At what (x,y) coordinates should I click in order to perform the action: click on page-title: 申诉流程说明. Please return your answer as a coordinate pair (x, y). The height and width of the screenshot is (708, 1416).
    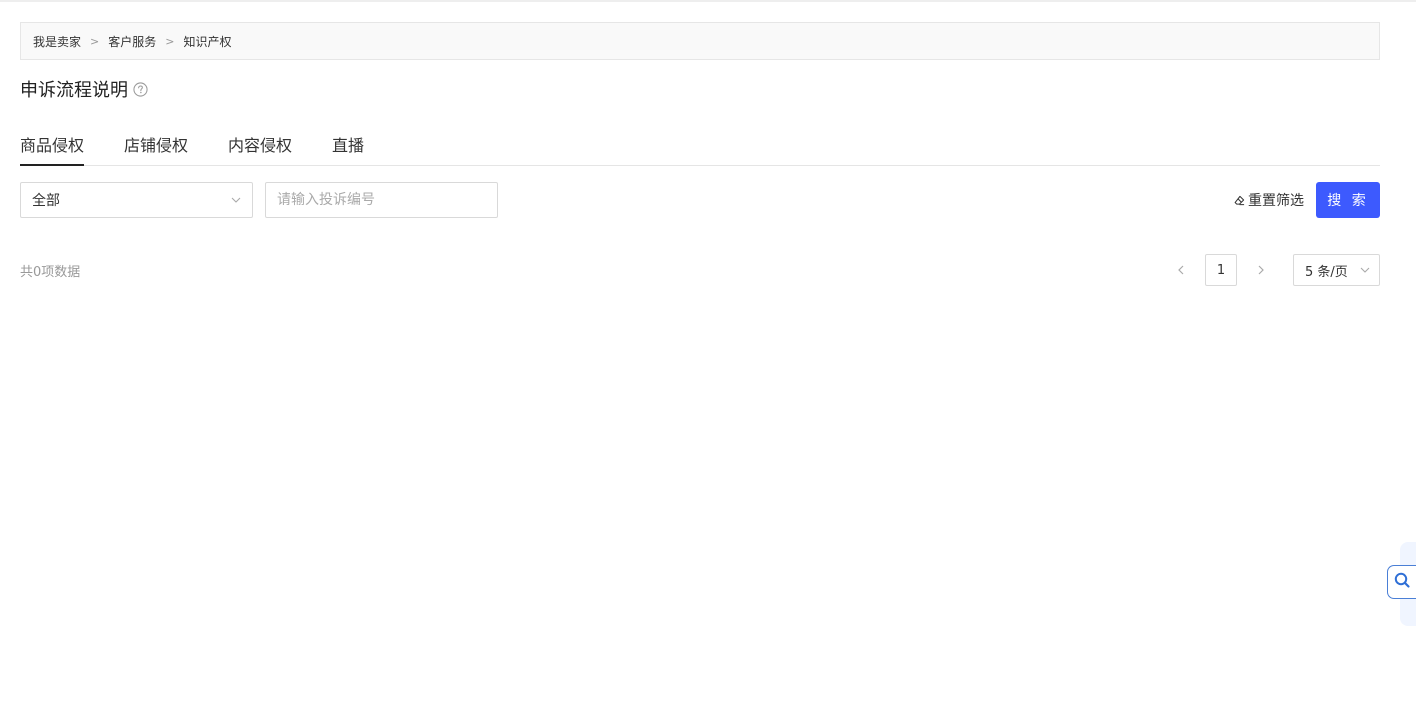
    Looking at the image, I should click on (84, 89).